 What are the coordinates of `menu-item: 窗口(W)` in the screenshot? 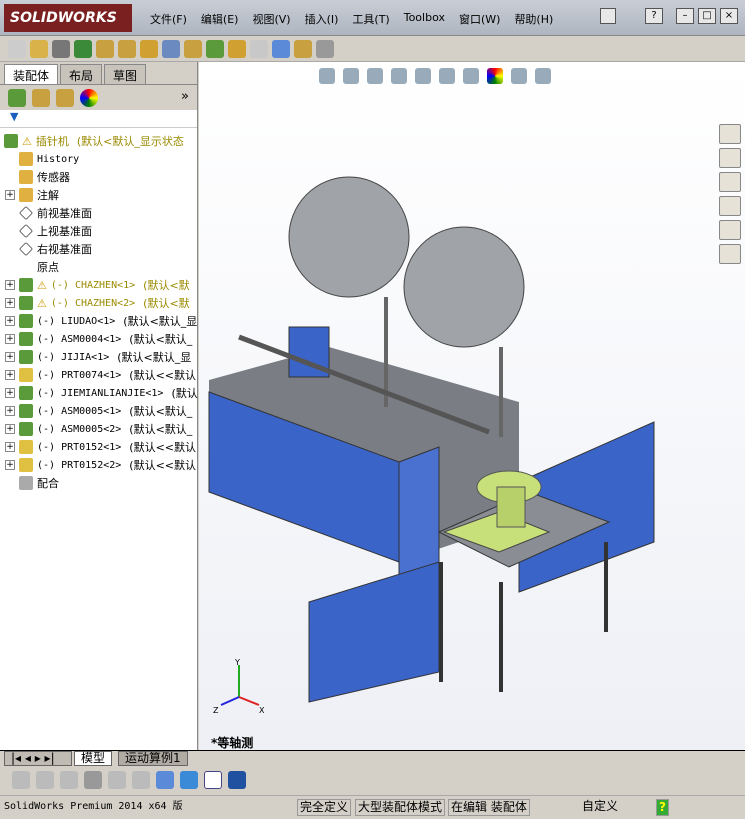 It's located at (479, 19).